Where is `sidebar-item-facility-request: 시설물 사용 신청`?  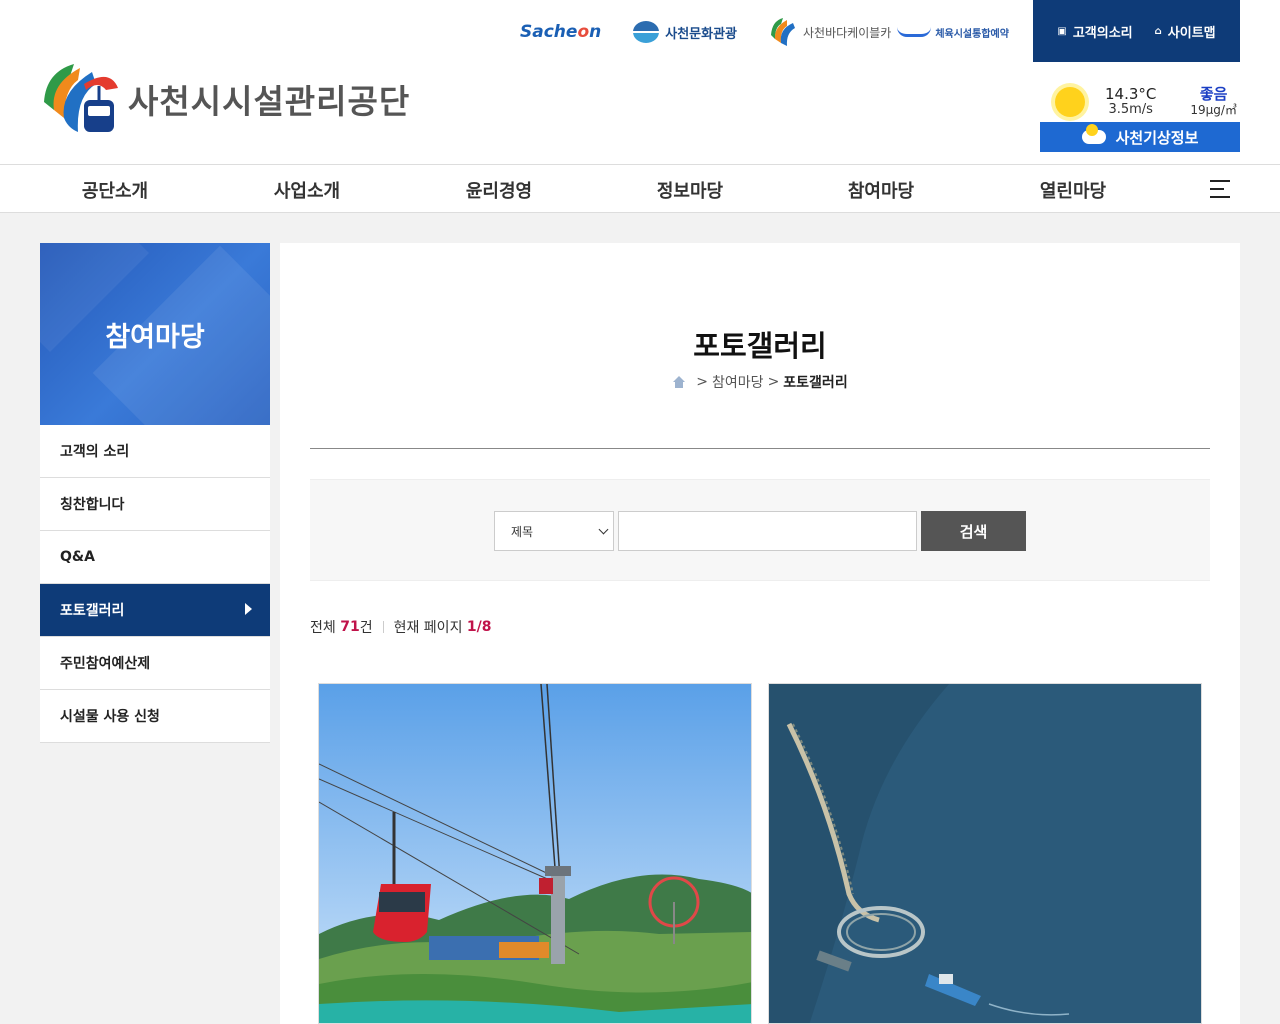 sidebar-item-facility-request: 시설물 사용 신청 is located at coordinates (155, 716).